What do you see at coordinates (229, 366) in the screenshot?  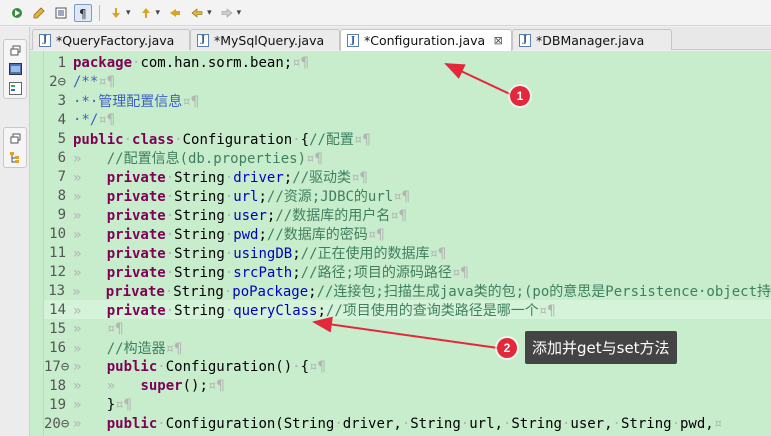 I see `code-token: Configuration()` at bounding box center [229, 366].